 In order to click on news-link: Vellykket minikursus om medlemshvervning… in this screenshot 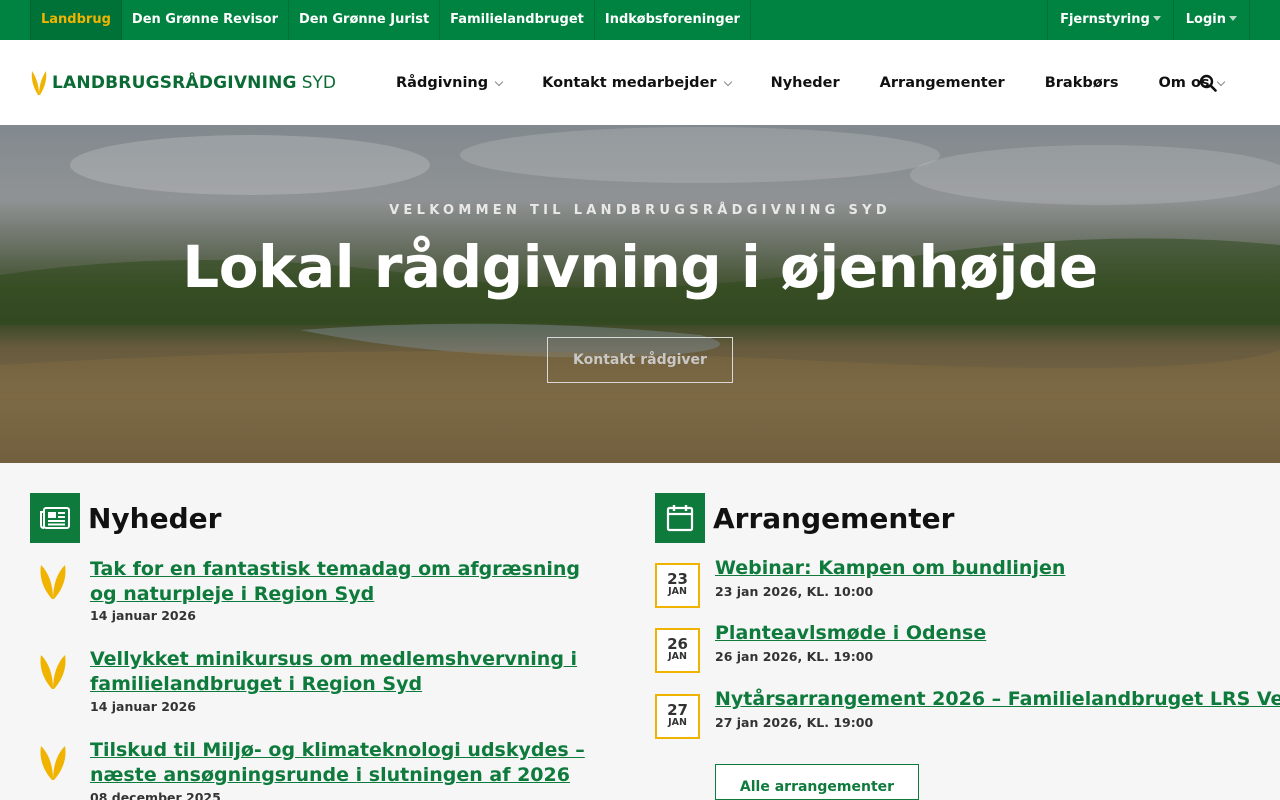, I will do `click(350, 672)`.